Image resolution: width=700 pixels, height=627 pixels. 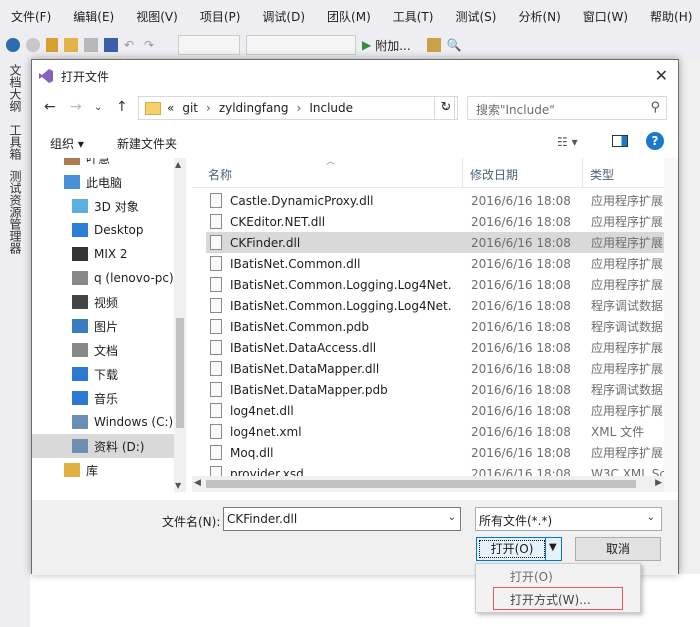 I want to click on scroll-left-icon: ◀, so click(x=197, y=483).